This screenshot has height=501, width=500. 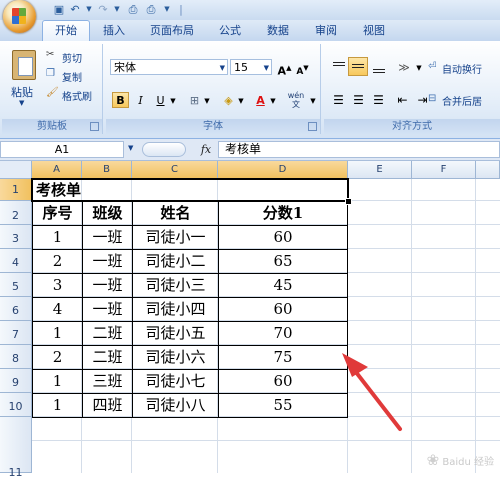 What do you see at coordinates (103, 9) in the screenshot?
I see `redo-icon: ↷` at bounding box center [103, 9].